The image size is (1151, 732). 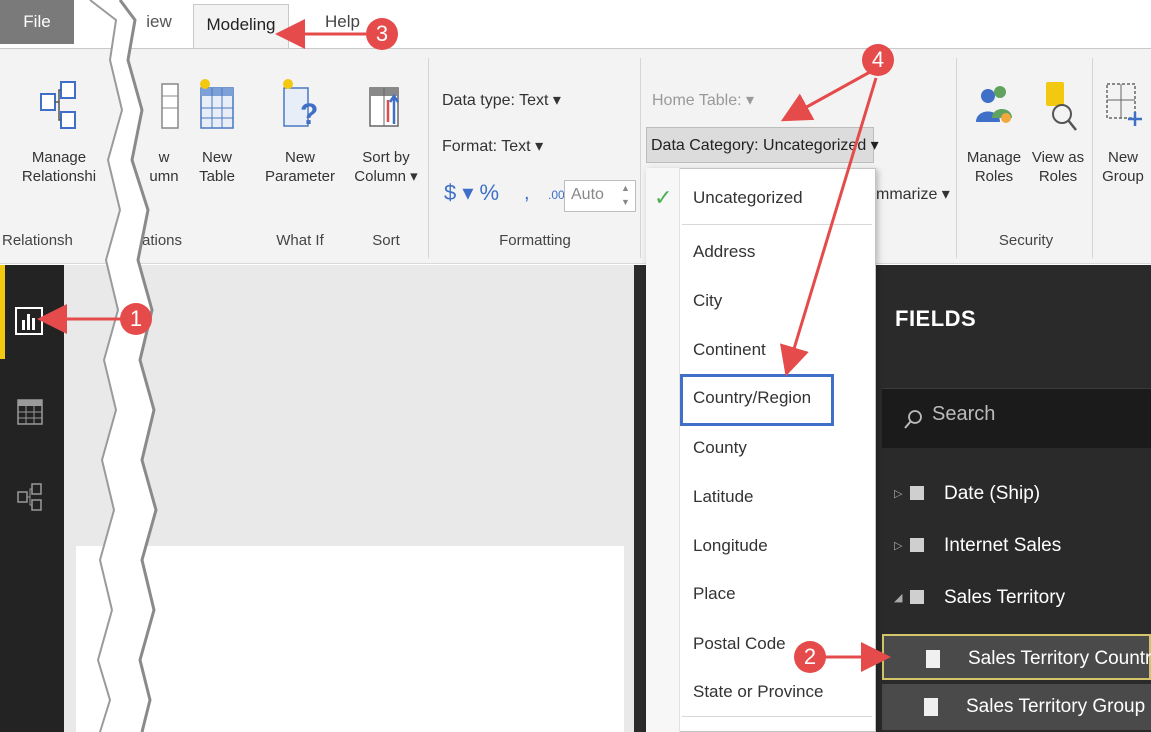 What do you see at coordinates (384, 107) in the screenshot?
I see `sort-icon` at bounding box center [384, 107].